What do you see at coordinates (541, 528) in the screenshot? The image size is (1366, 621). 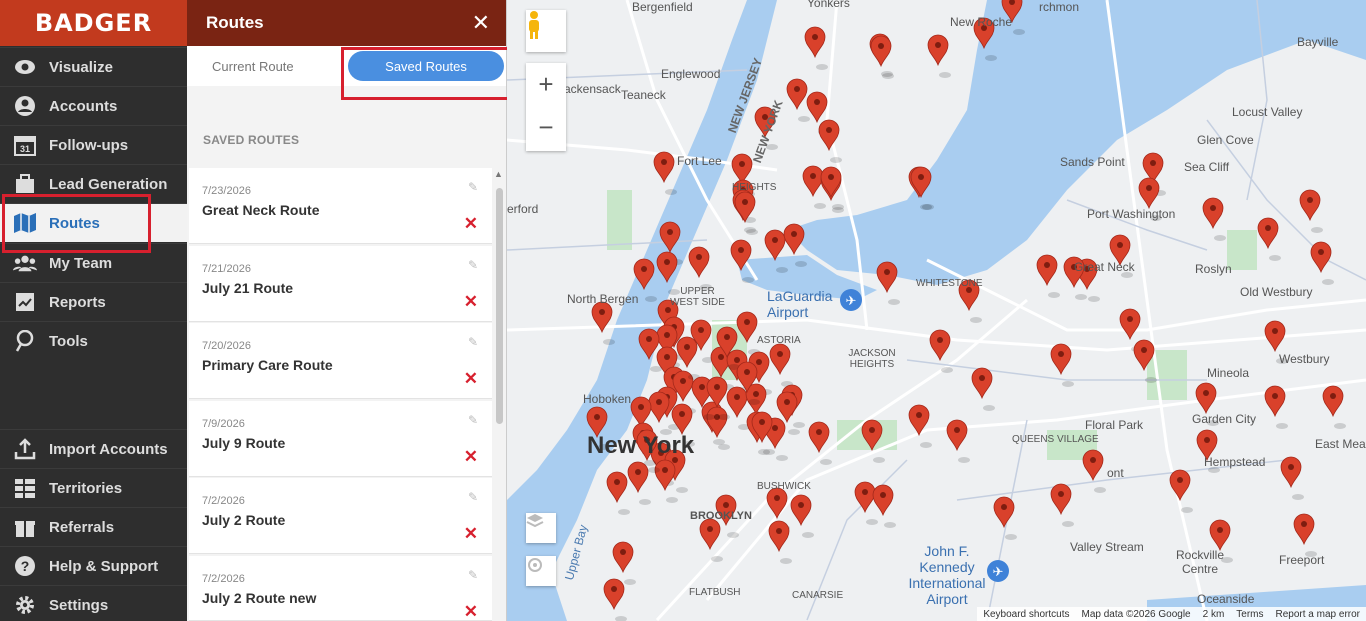 I see `layers-button` at bounding box center [541, 528].